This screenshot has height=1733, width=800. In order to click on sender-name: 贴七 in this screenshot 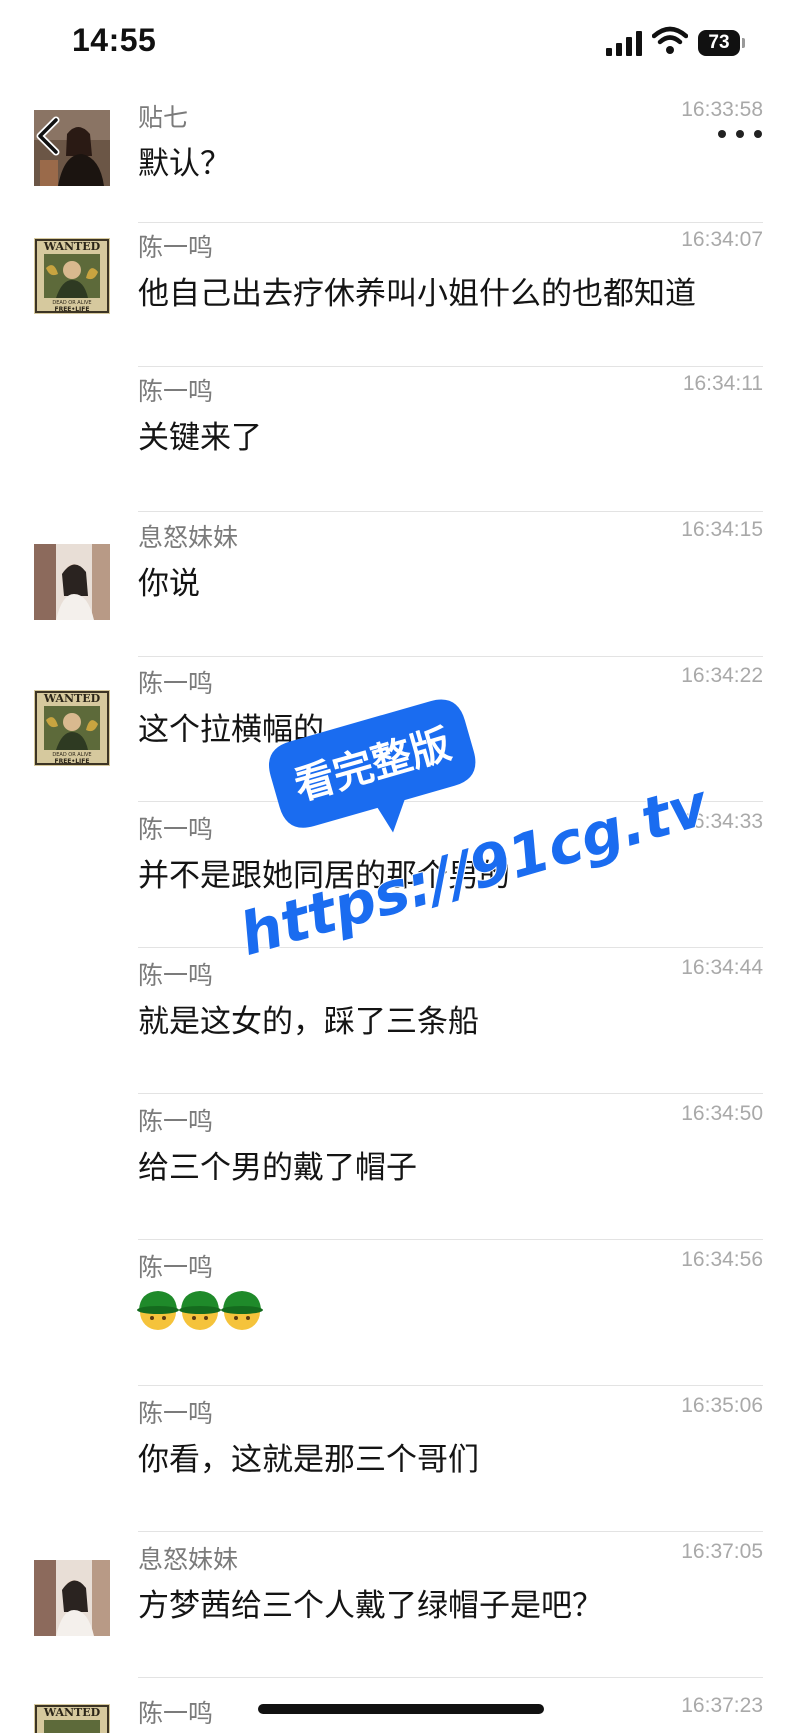, I will do `click(163, 117)`.